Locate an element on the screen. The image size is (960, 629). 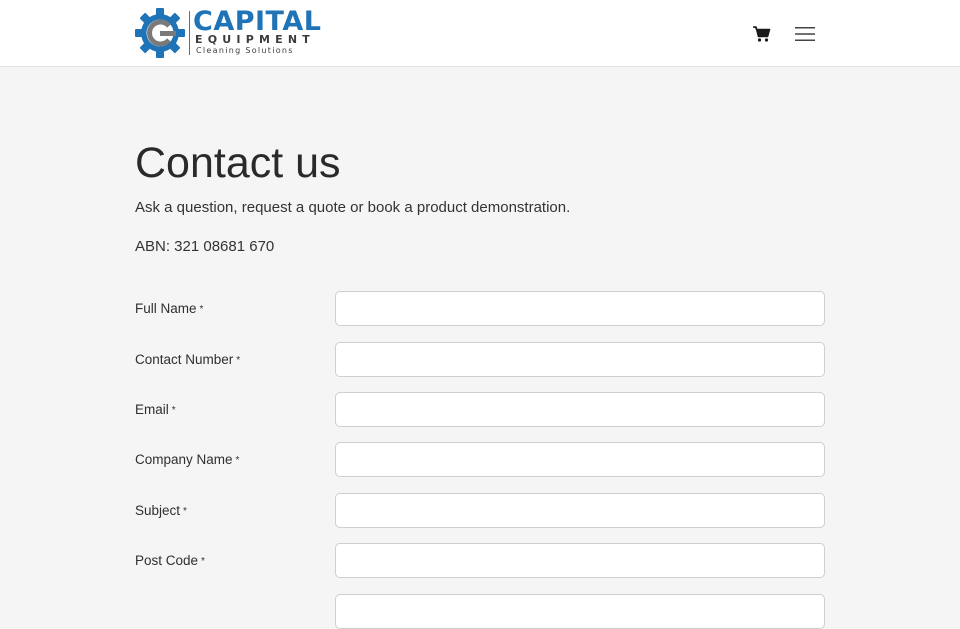
logo-wordmark: CAPITAL is located at coordinates (257, 21).